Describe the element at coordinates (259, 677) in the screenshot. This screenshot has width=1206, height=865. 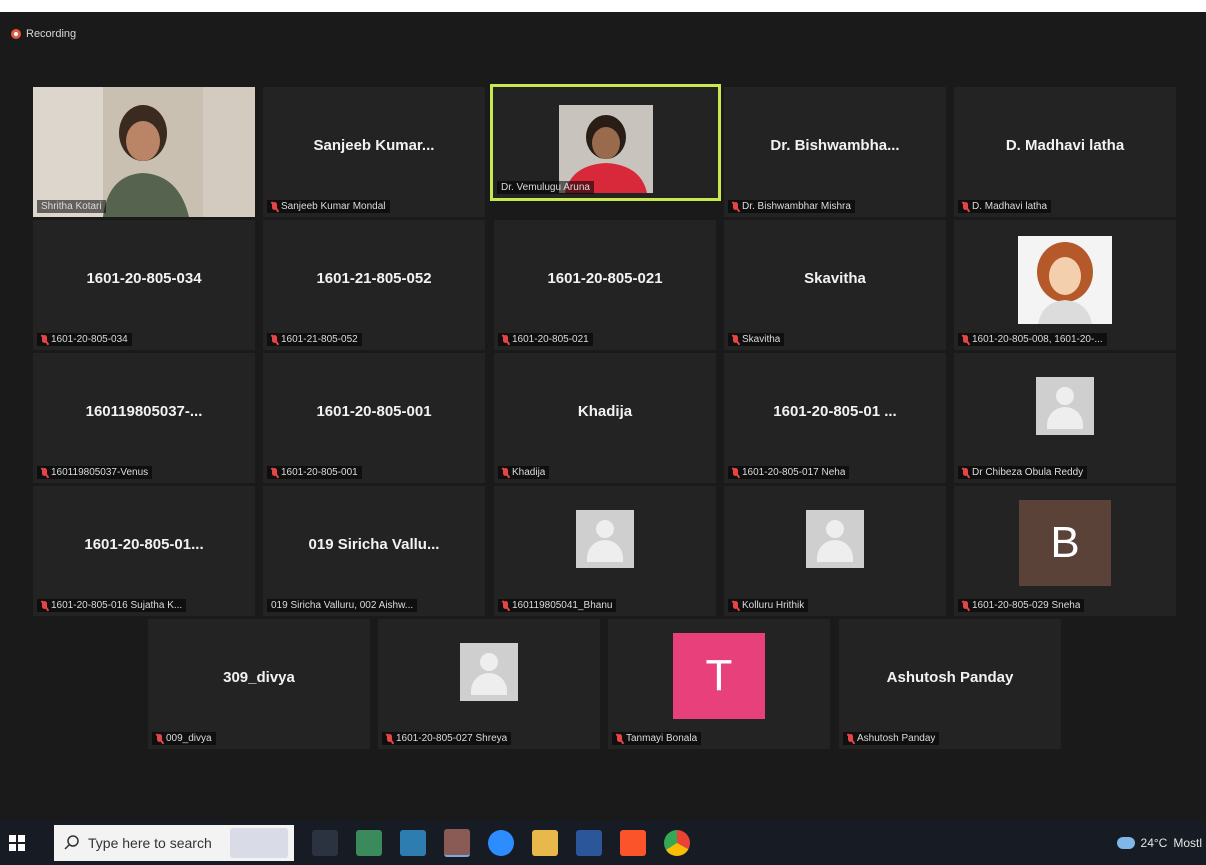
I see `participant-name-large: 309_divya` at that location.